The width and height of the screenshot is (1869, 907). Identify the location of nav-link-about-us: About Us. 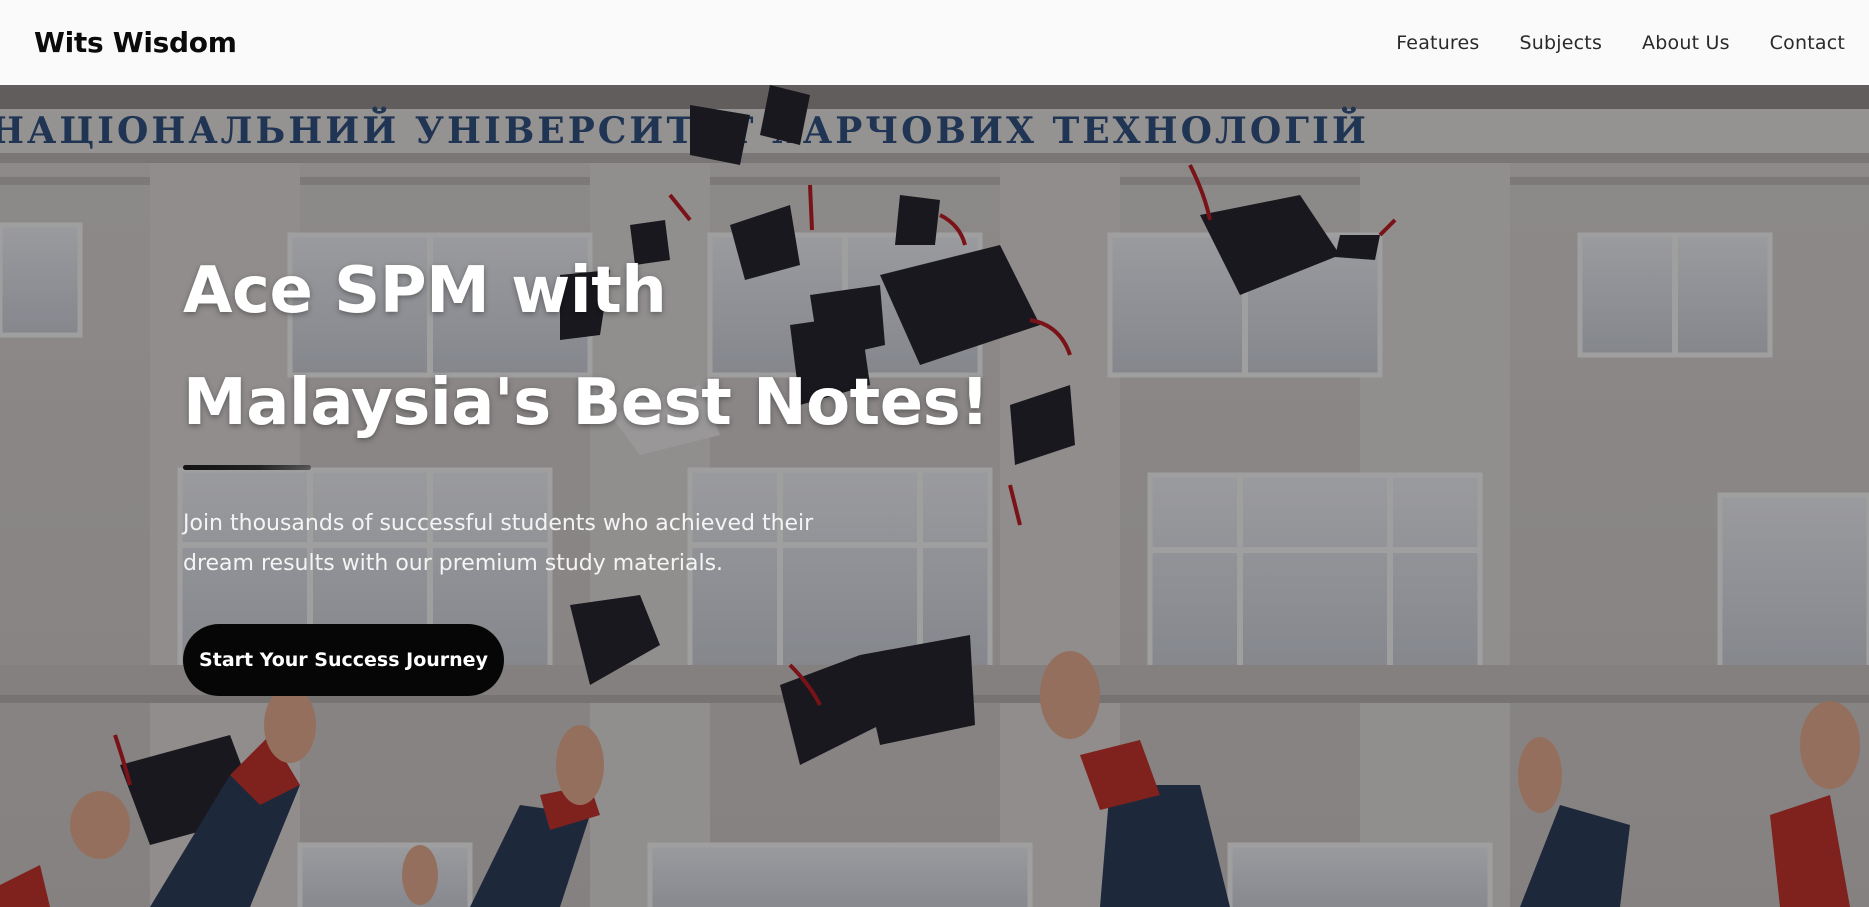
(1686, 43).